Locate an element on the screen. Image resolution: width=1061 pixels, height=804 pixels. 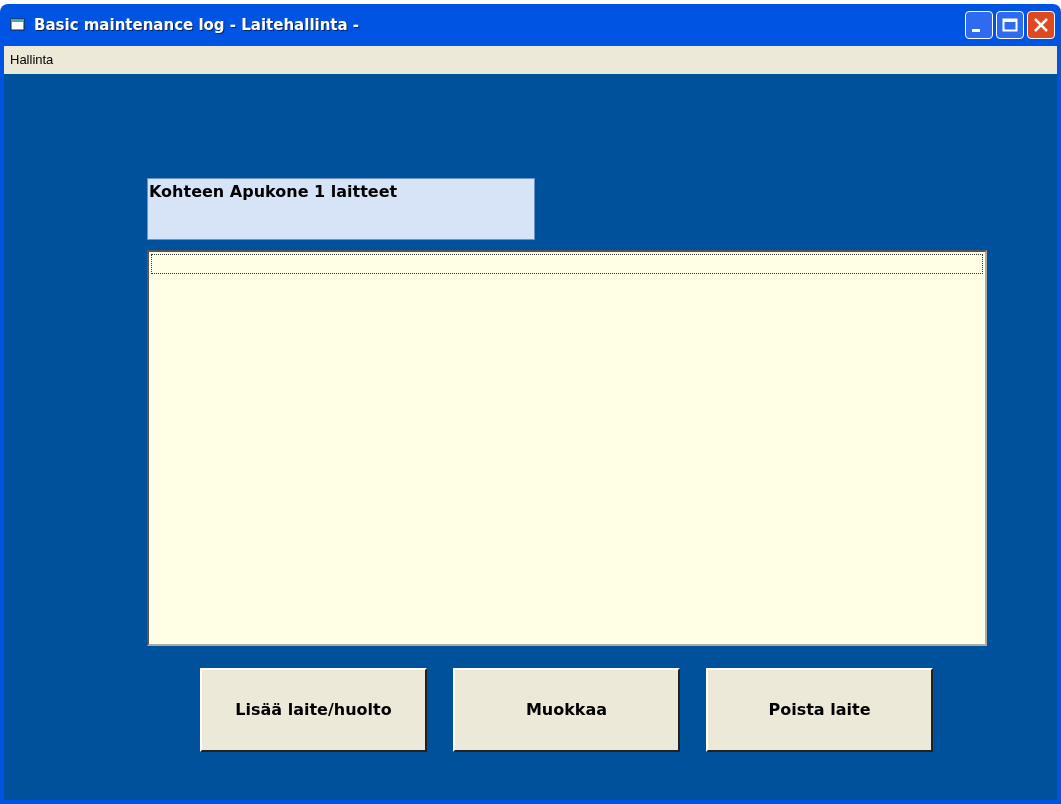
close-button is located at coordinates (1041, 25).